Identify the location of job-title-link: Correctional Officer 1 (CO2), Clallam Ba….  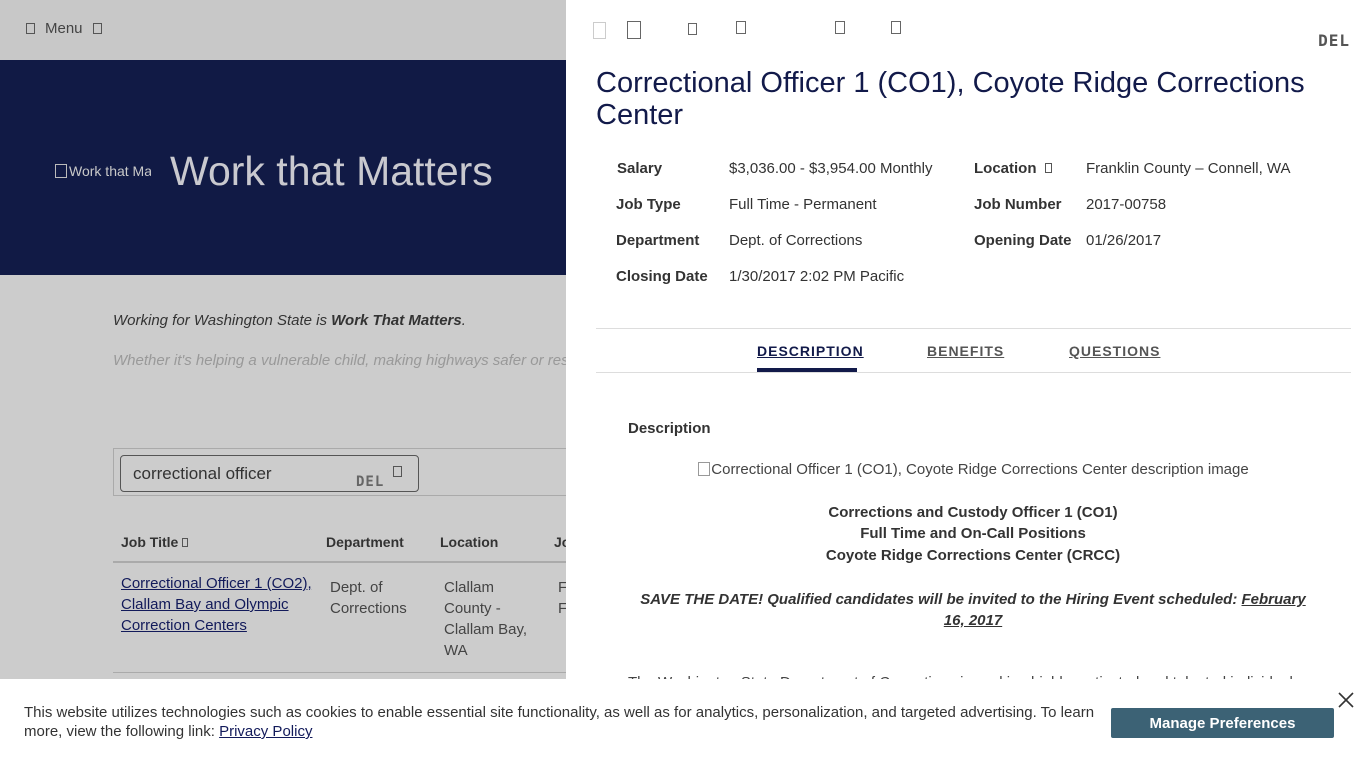
(218, 604).